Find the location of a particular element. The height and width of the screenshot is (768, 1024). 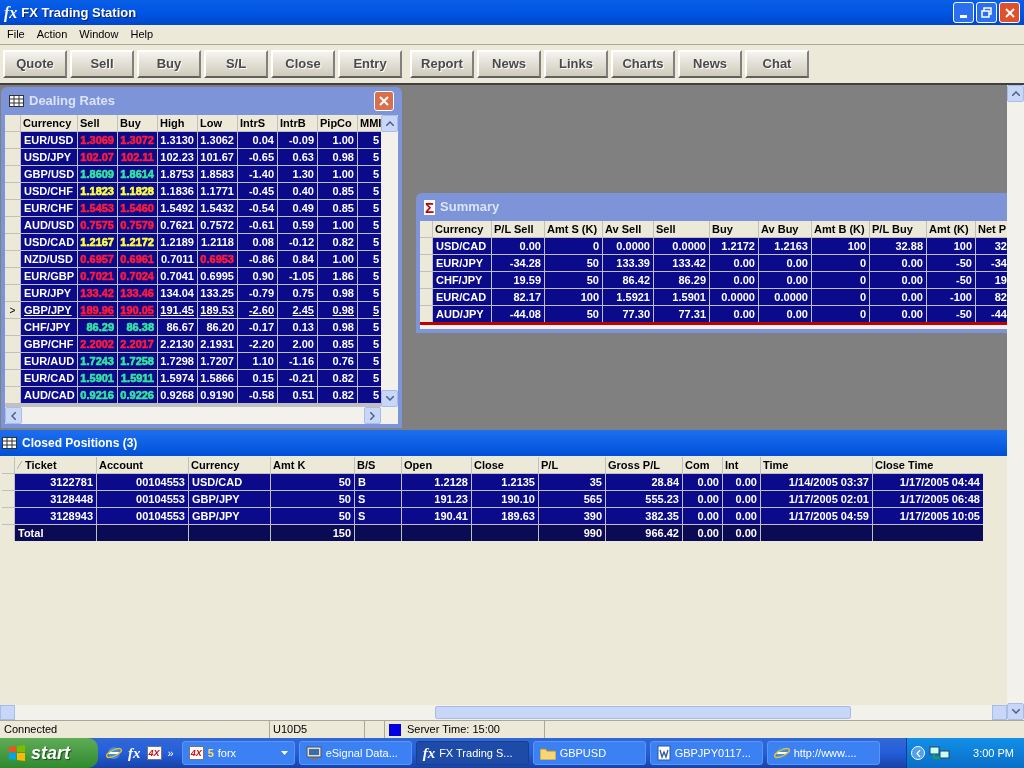

toolbar-button: Sell is located at coordinates (102, 64).